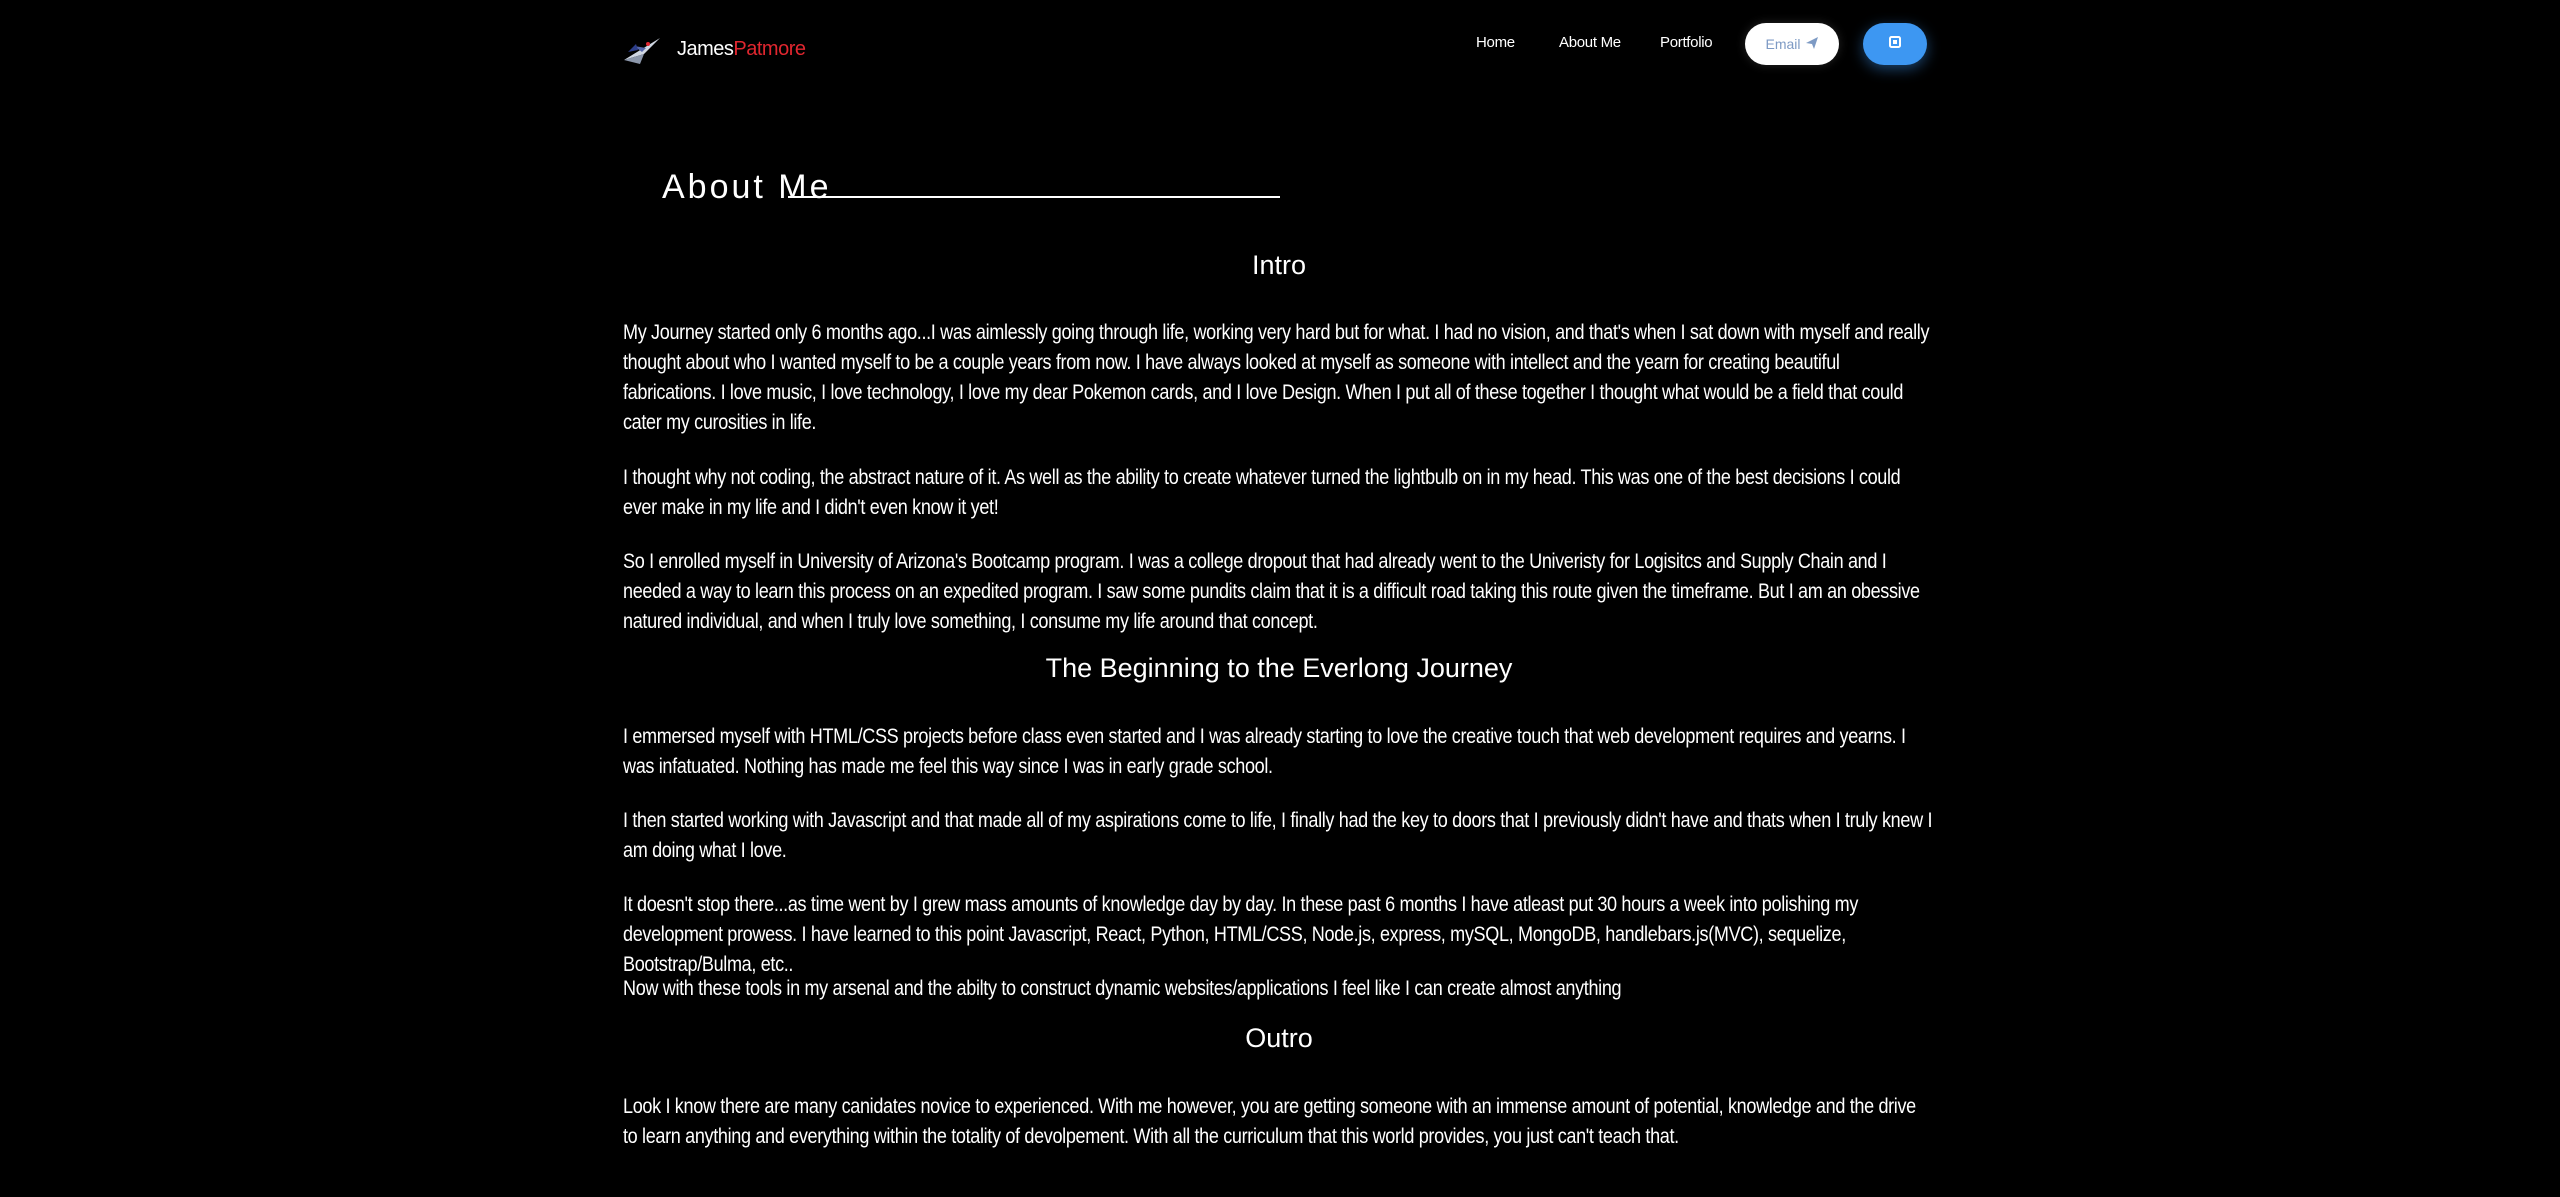  Describe the element at coordinates (1279, 265) in the screenshot. I see `section-heading-intro: Intro` at that location.